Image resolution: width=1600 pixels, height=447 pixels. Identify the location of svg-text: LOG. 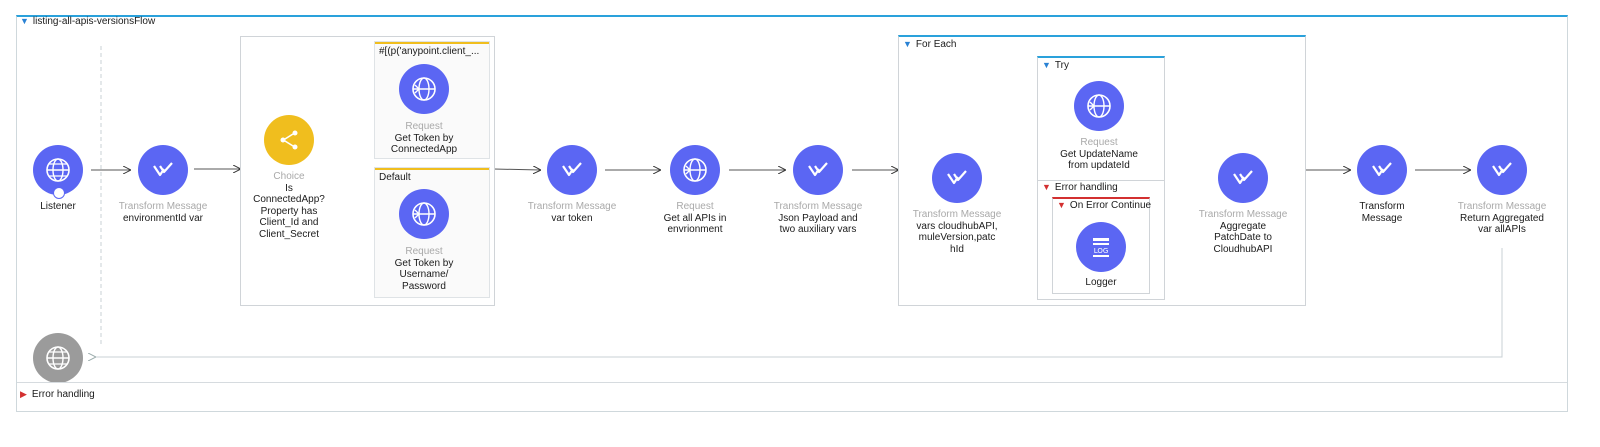
(1101, 251).